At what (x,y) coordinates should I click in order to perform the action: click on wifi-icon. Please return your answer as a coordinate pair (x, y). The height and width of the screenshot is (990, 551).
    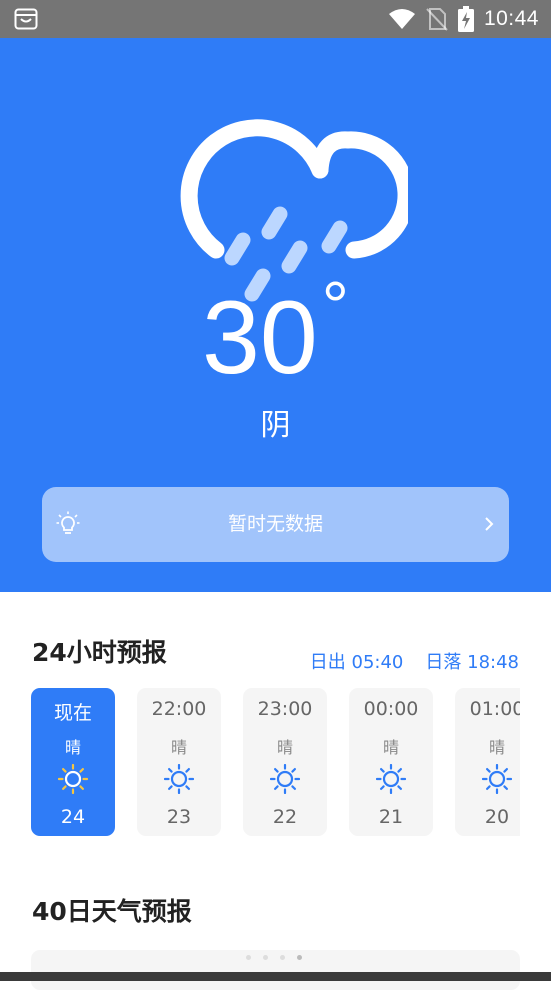
    Looking at the image, I should click on (401, 19).